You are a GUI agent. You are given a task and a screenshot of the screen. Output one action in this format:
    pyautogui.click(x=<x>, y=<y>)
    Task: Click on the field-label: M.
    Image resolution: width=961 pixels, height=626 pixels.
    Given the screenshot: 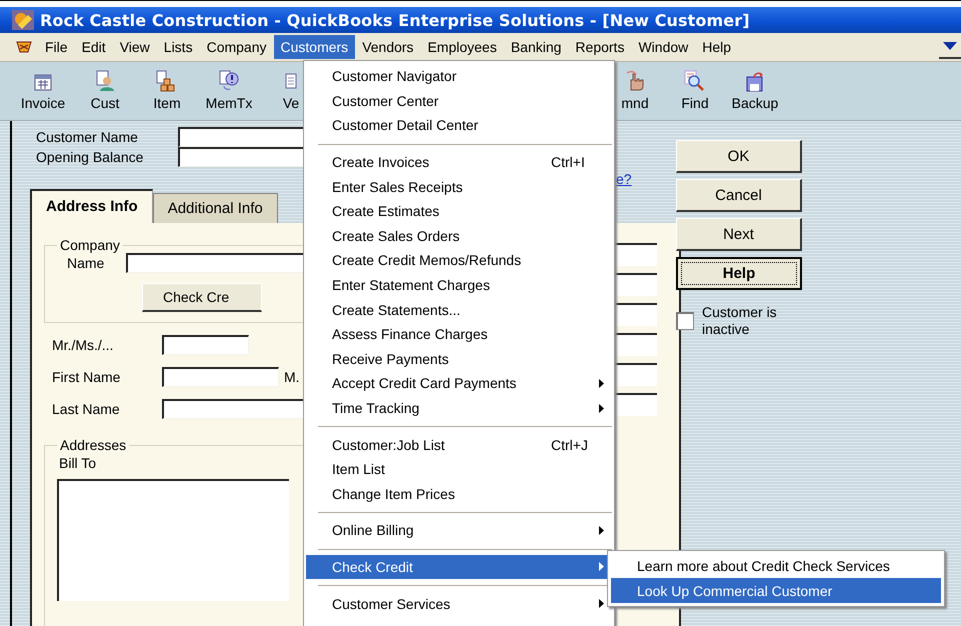 What is the action you would take?
    pyautogui.click(x=292, y=377)
    